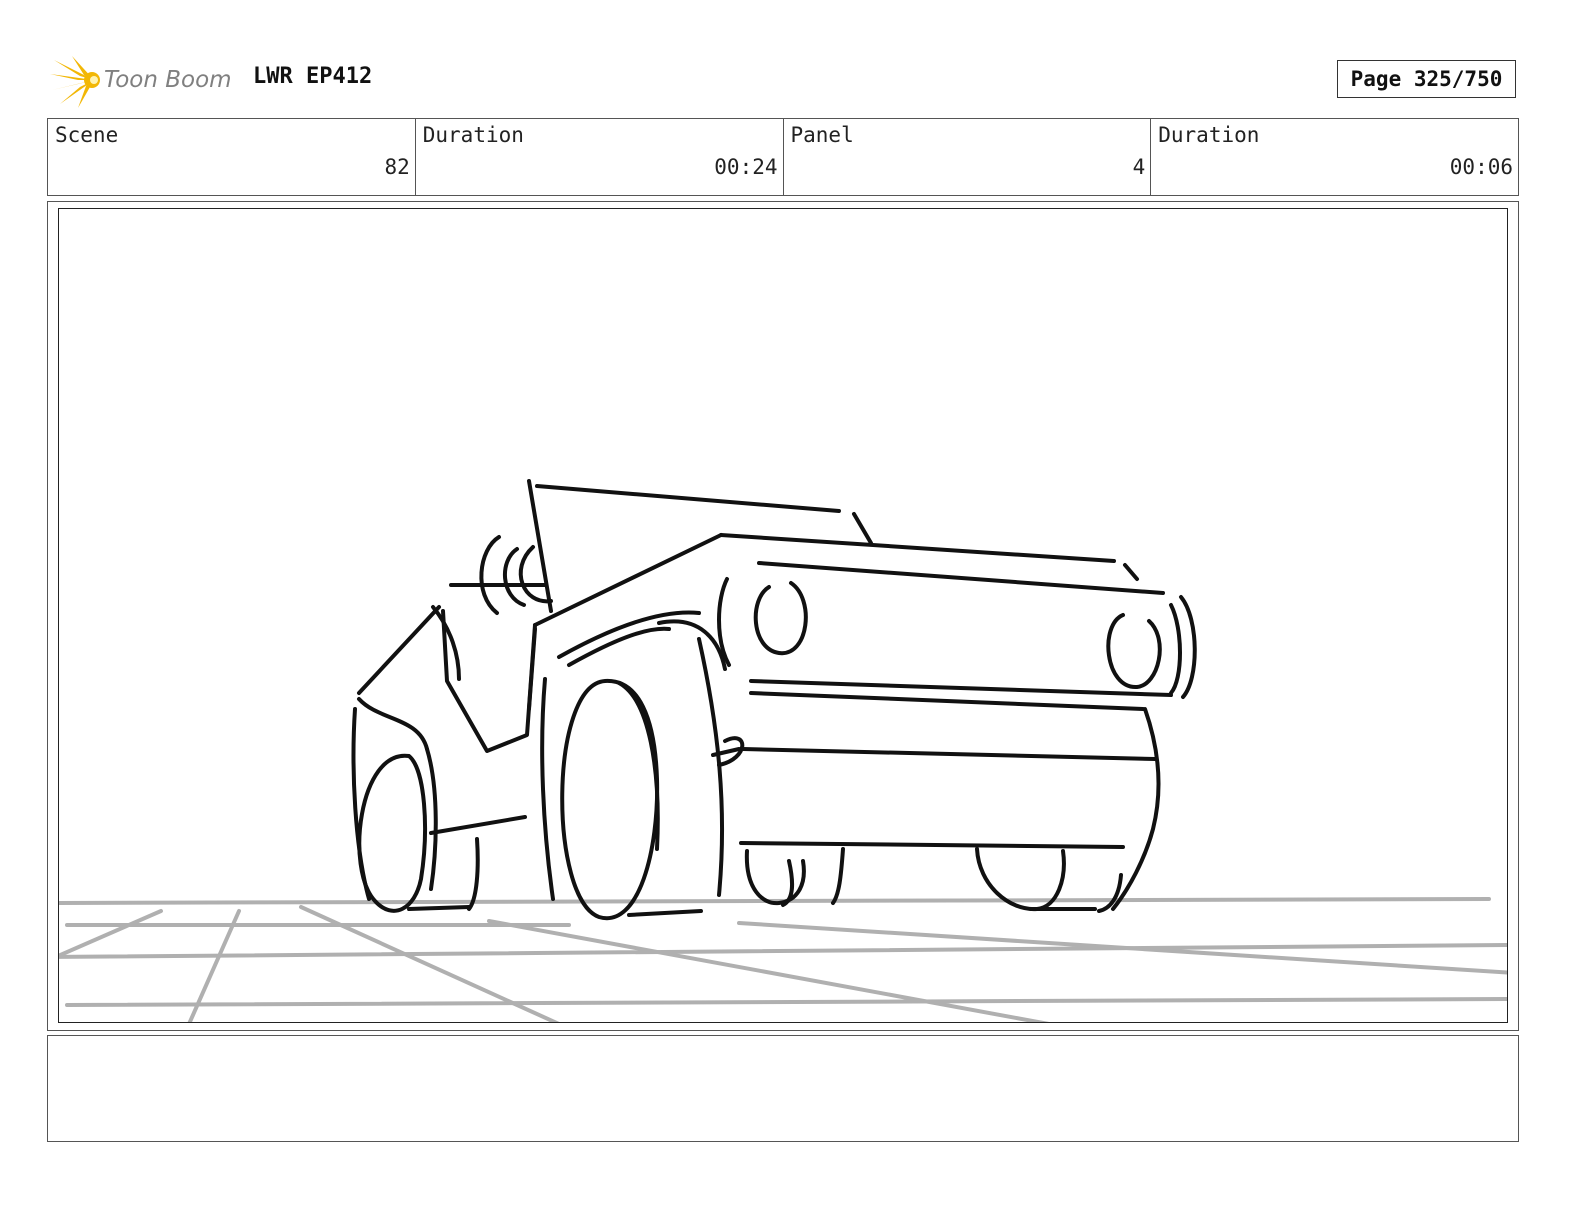 This screenshot has width=1584, height=1224. I want to click on ground-grid, so click(783, 959).